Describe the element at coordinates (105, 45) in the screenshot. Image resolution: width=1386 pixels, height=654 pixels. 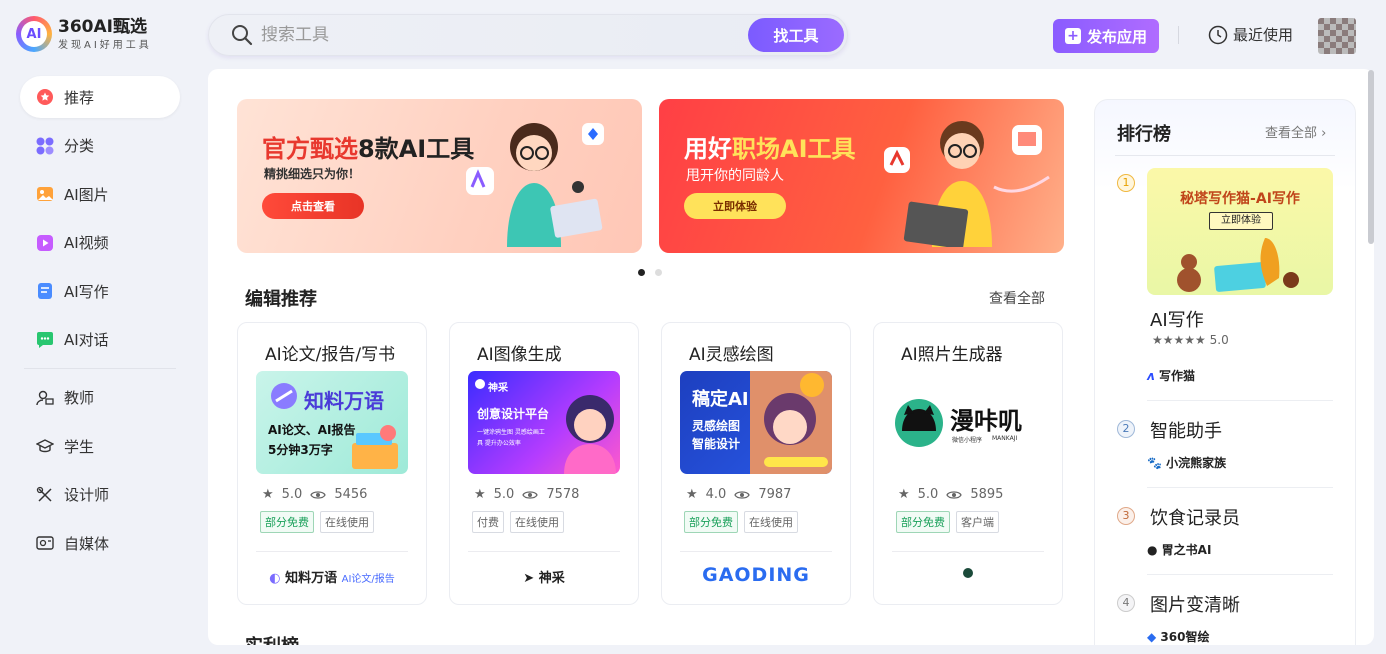
I see `brand-tagline: 发现AI好用工具` at that location.